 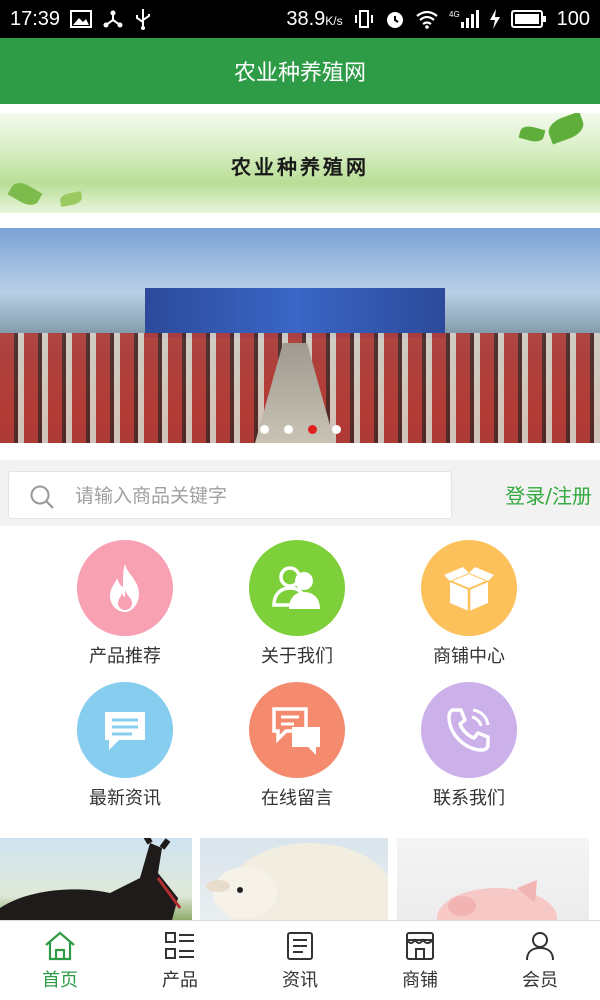 I want to click on login-register-link: 登录/注册, so click(x=548, y=494).